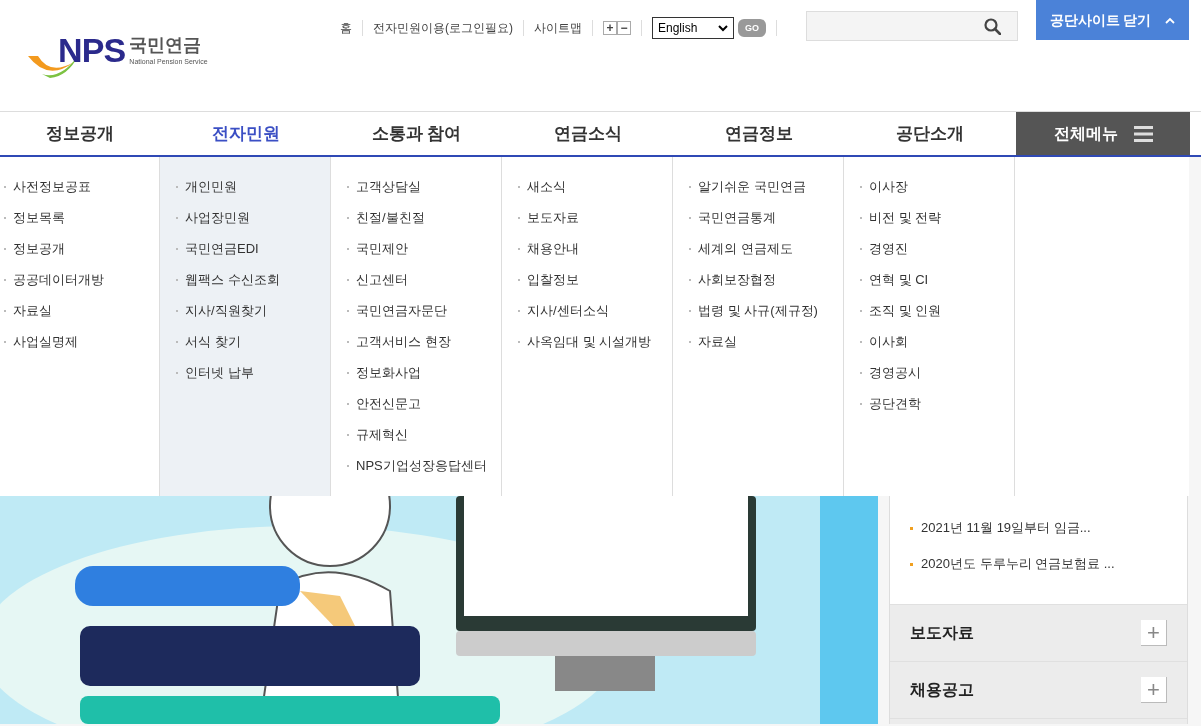 Image resolution: width=1201 pixels, height=726 pixels. I want to click on submenu-link: NPS기업성장응답센터, so click(428, 465).